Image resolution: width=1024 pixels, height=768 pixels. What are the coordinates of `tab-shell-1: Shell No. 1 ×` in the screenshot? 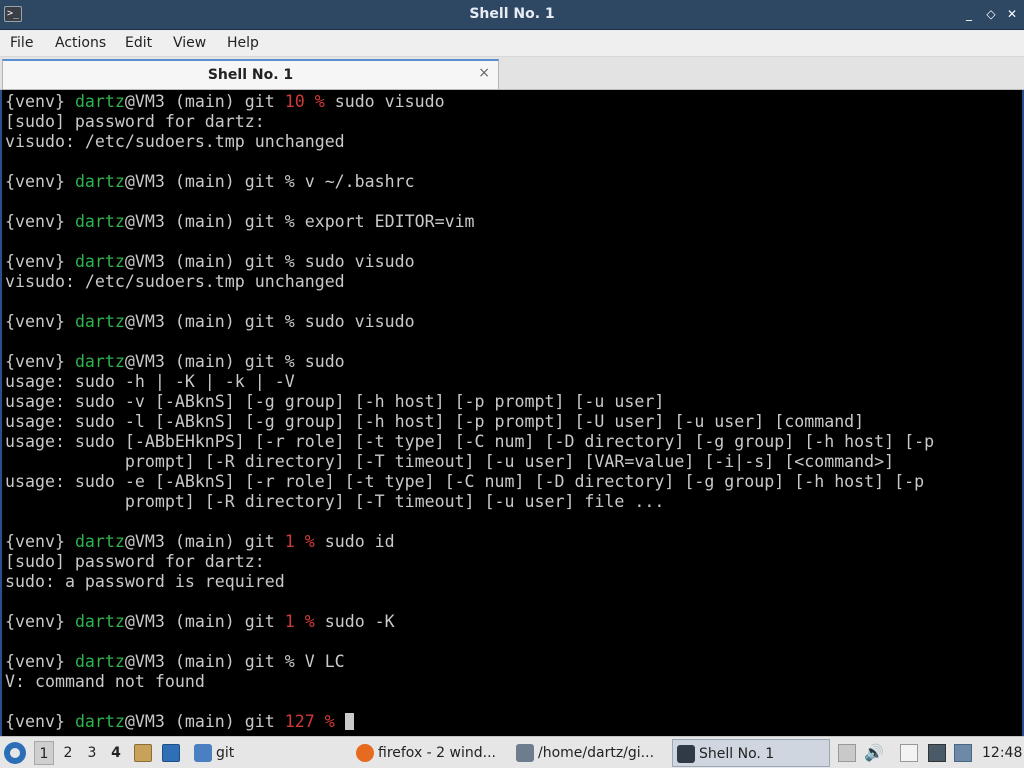 It's located at (250, 74).